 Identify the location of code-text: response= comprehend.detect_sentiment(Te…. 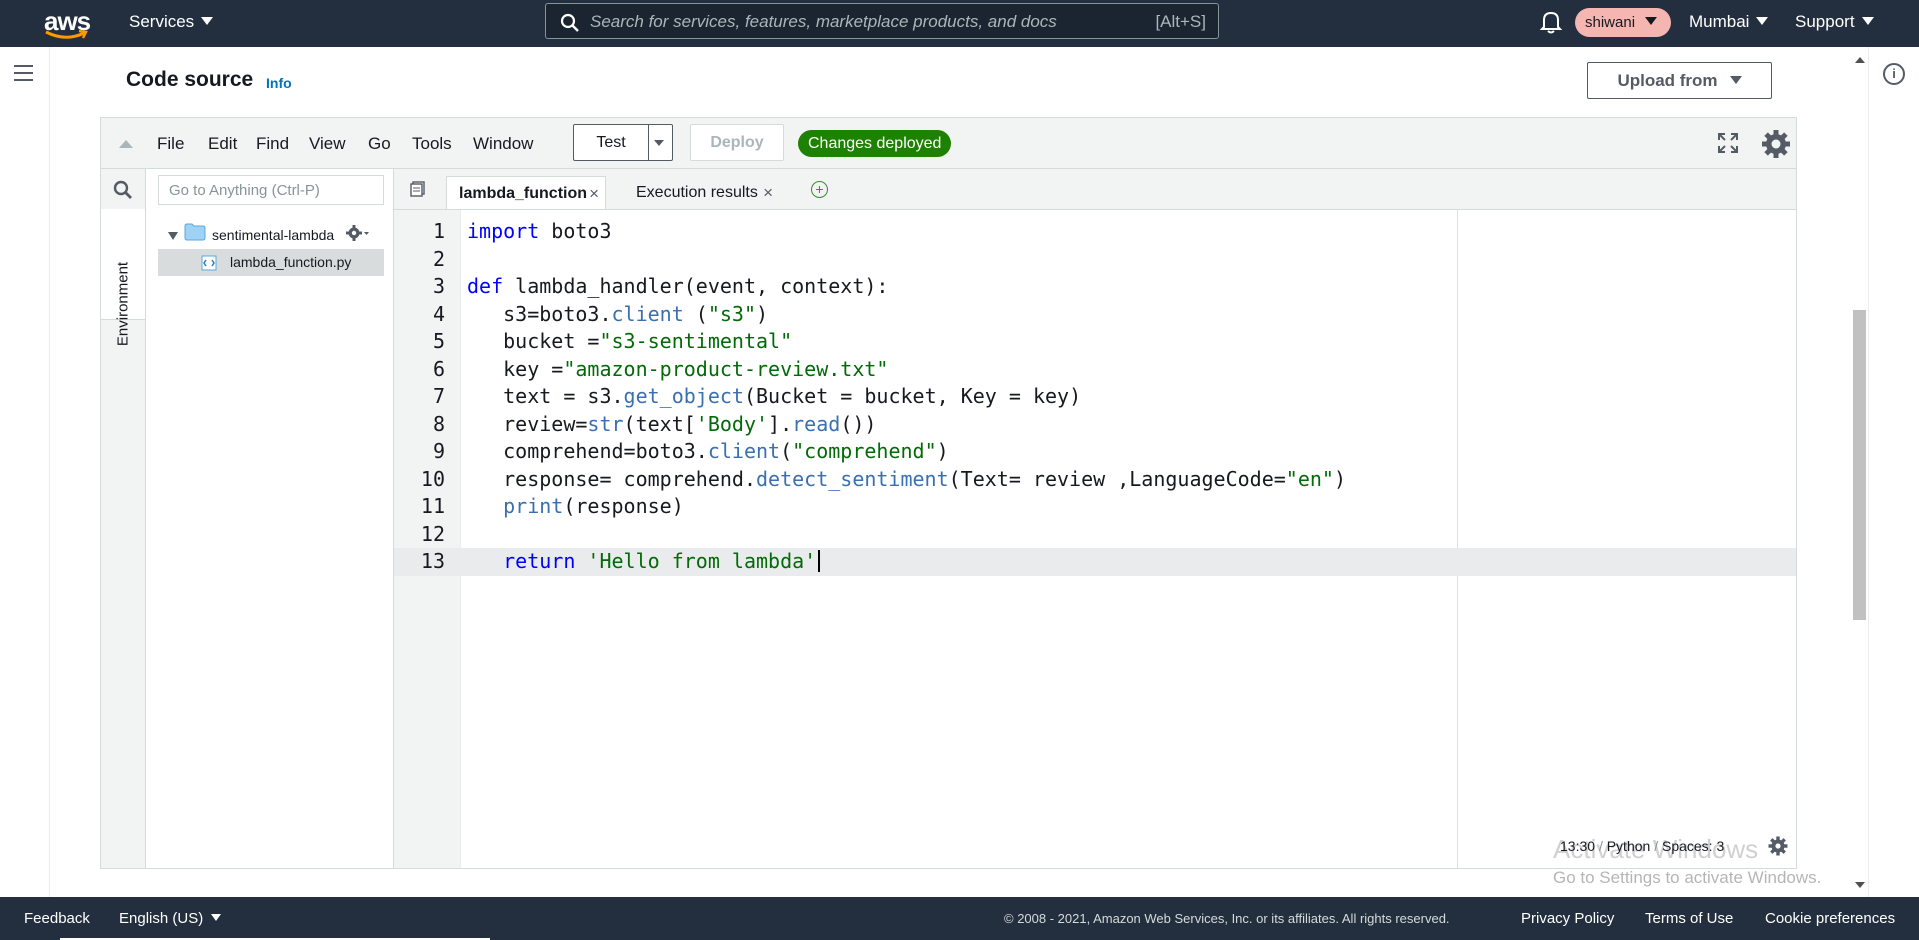
(907, 478).